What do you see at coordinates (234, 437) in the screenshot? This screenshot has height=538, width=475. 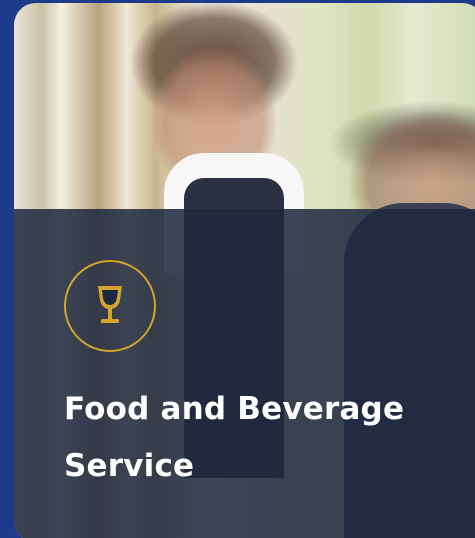 I see `card-title: Food and Beverage Service` at bounding box center [234, 437].